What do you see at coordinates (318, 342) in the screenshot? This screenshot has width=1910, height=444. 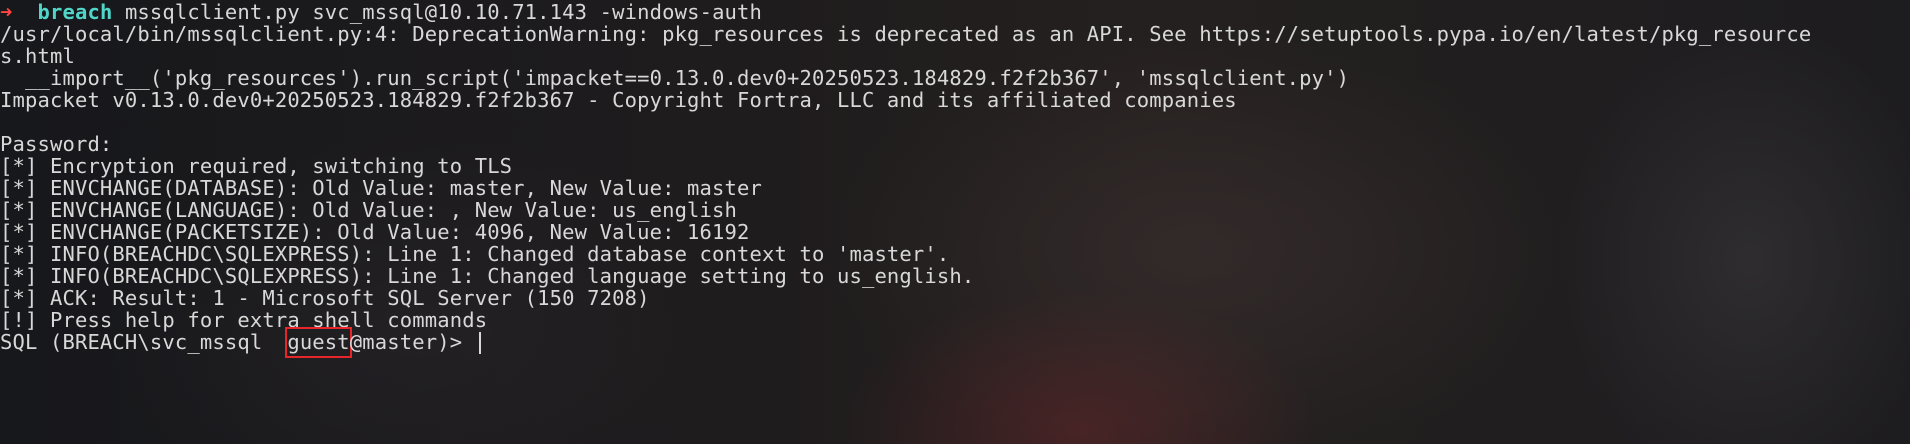 I see `guest-user-highlight: guest` at bounding box center [318, 342].